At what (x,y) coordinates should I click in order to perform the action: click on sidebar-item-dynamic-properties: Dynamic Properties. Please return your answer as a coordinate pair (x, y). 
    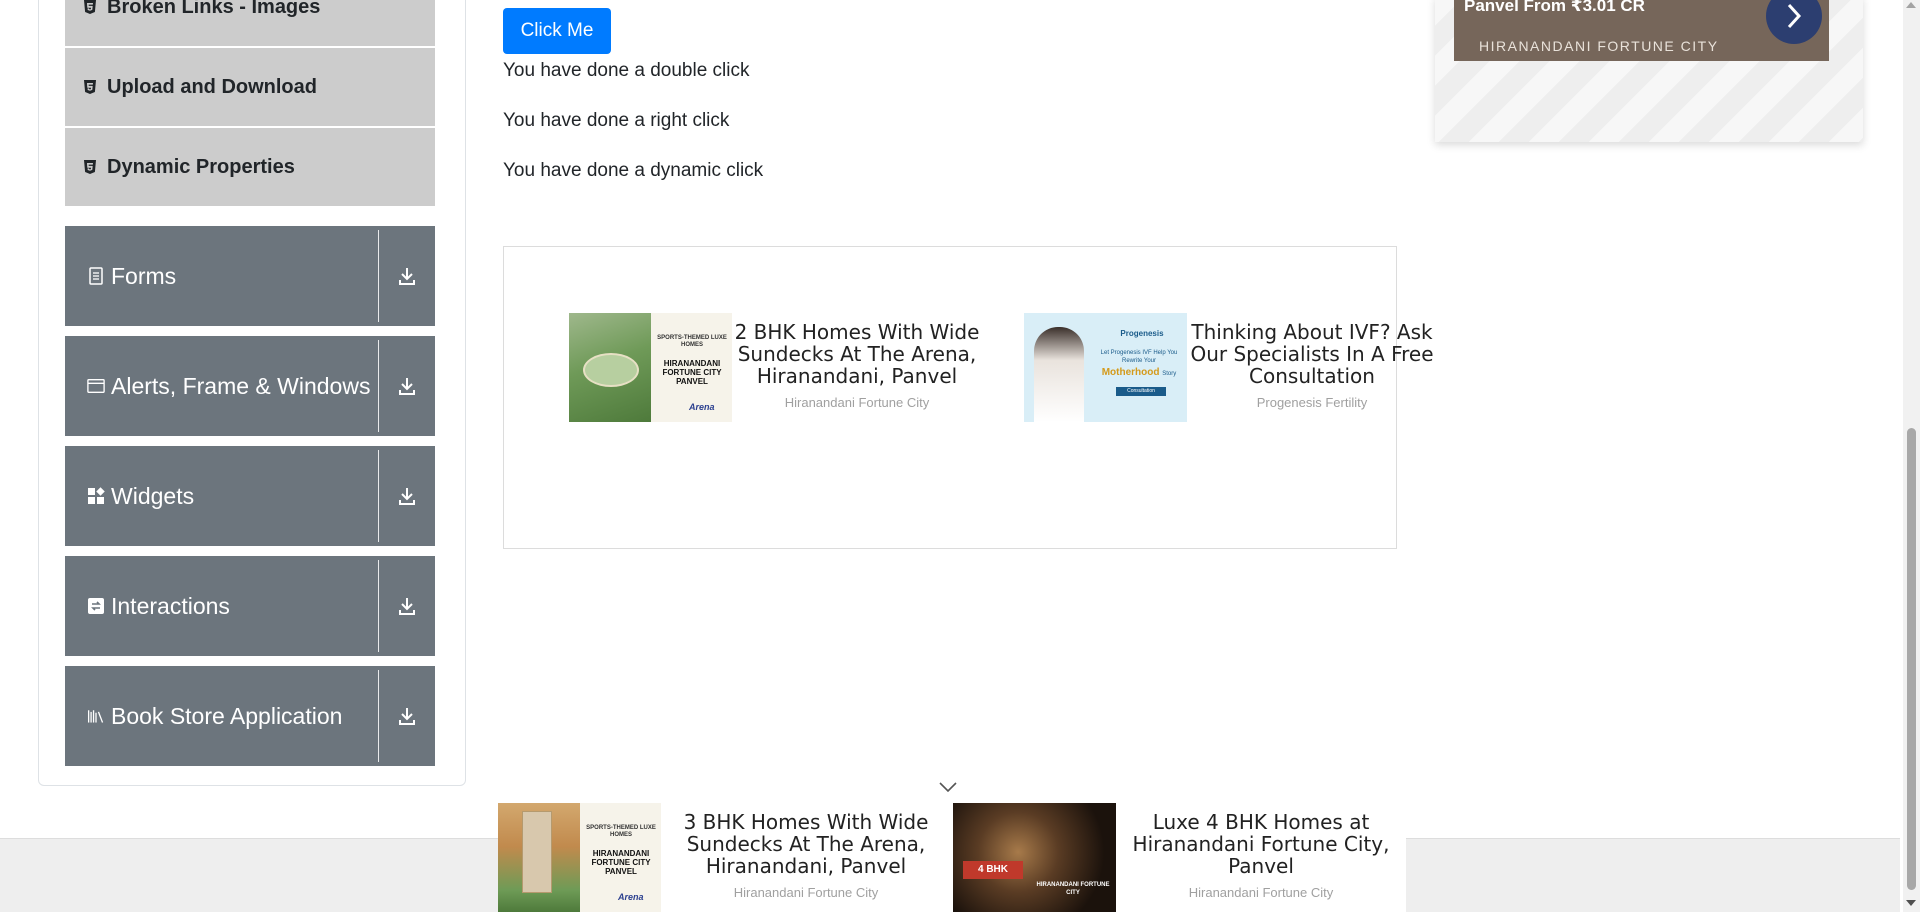
    Looking at the image, I should click on (250, 167).